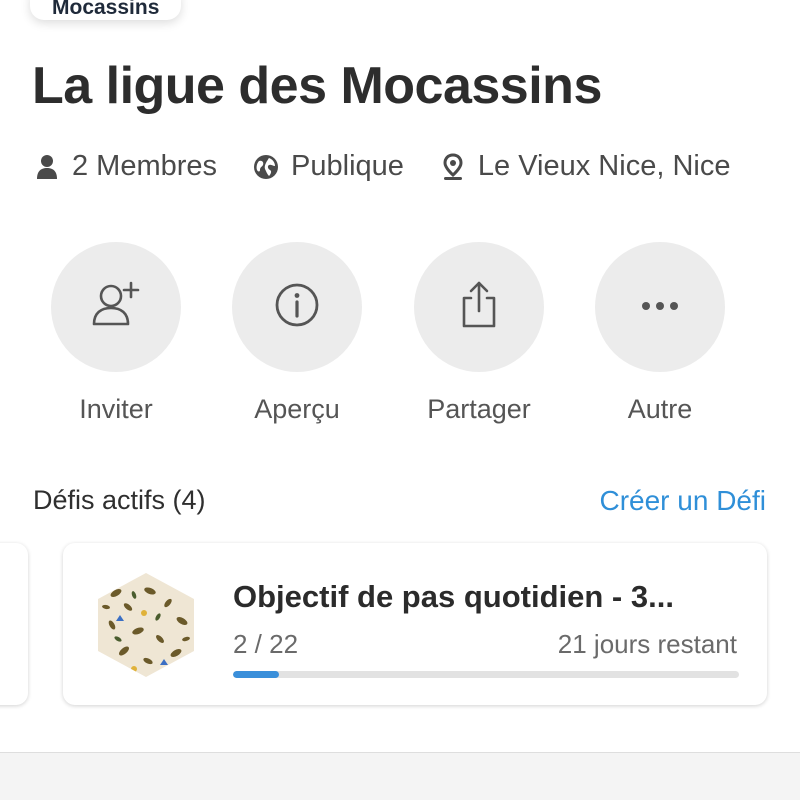 This screenshot has height=800, width=800. I want to click on overview-action: Aperçu, so click(297, 333).